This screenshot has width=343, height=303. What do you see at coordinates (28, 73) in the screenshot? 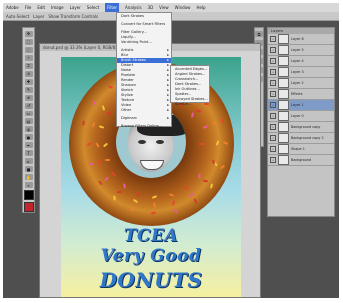
I see `eyedropper-tool-icon: ⊘` at bounding box center [28, 73].